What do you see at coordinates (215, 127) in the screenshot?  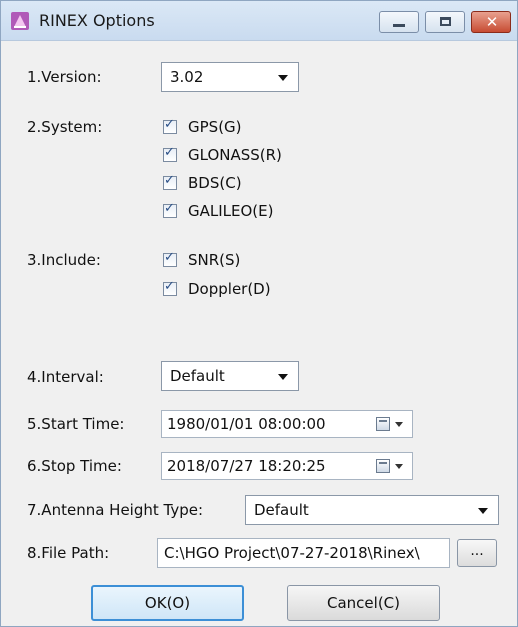 I see `checkbox-label: GPS(G)` at bounding box center [215, 127].